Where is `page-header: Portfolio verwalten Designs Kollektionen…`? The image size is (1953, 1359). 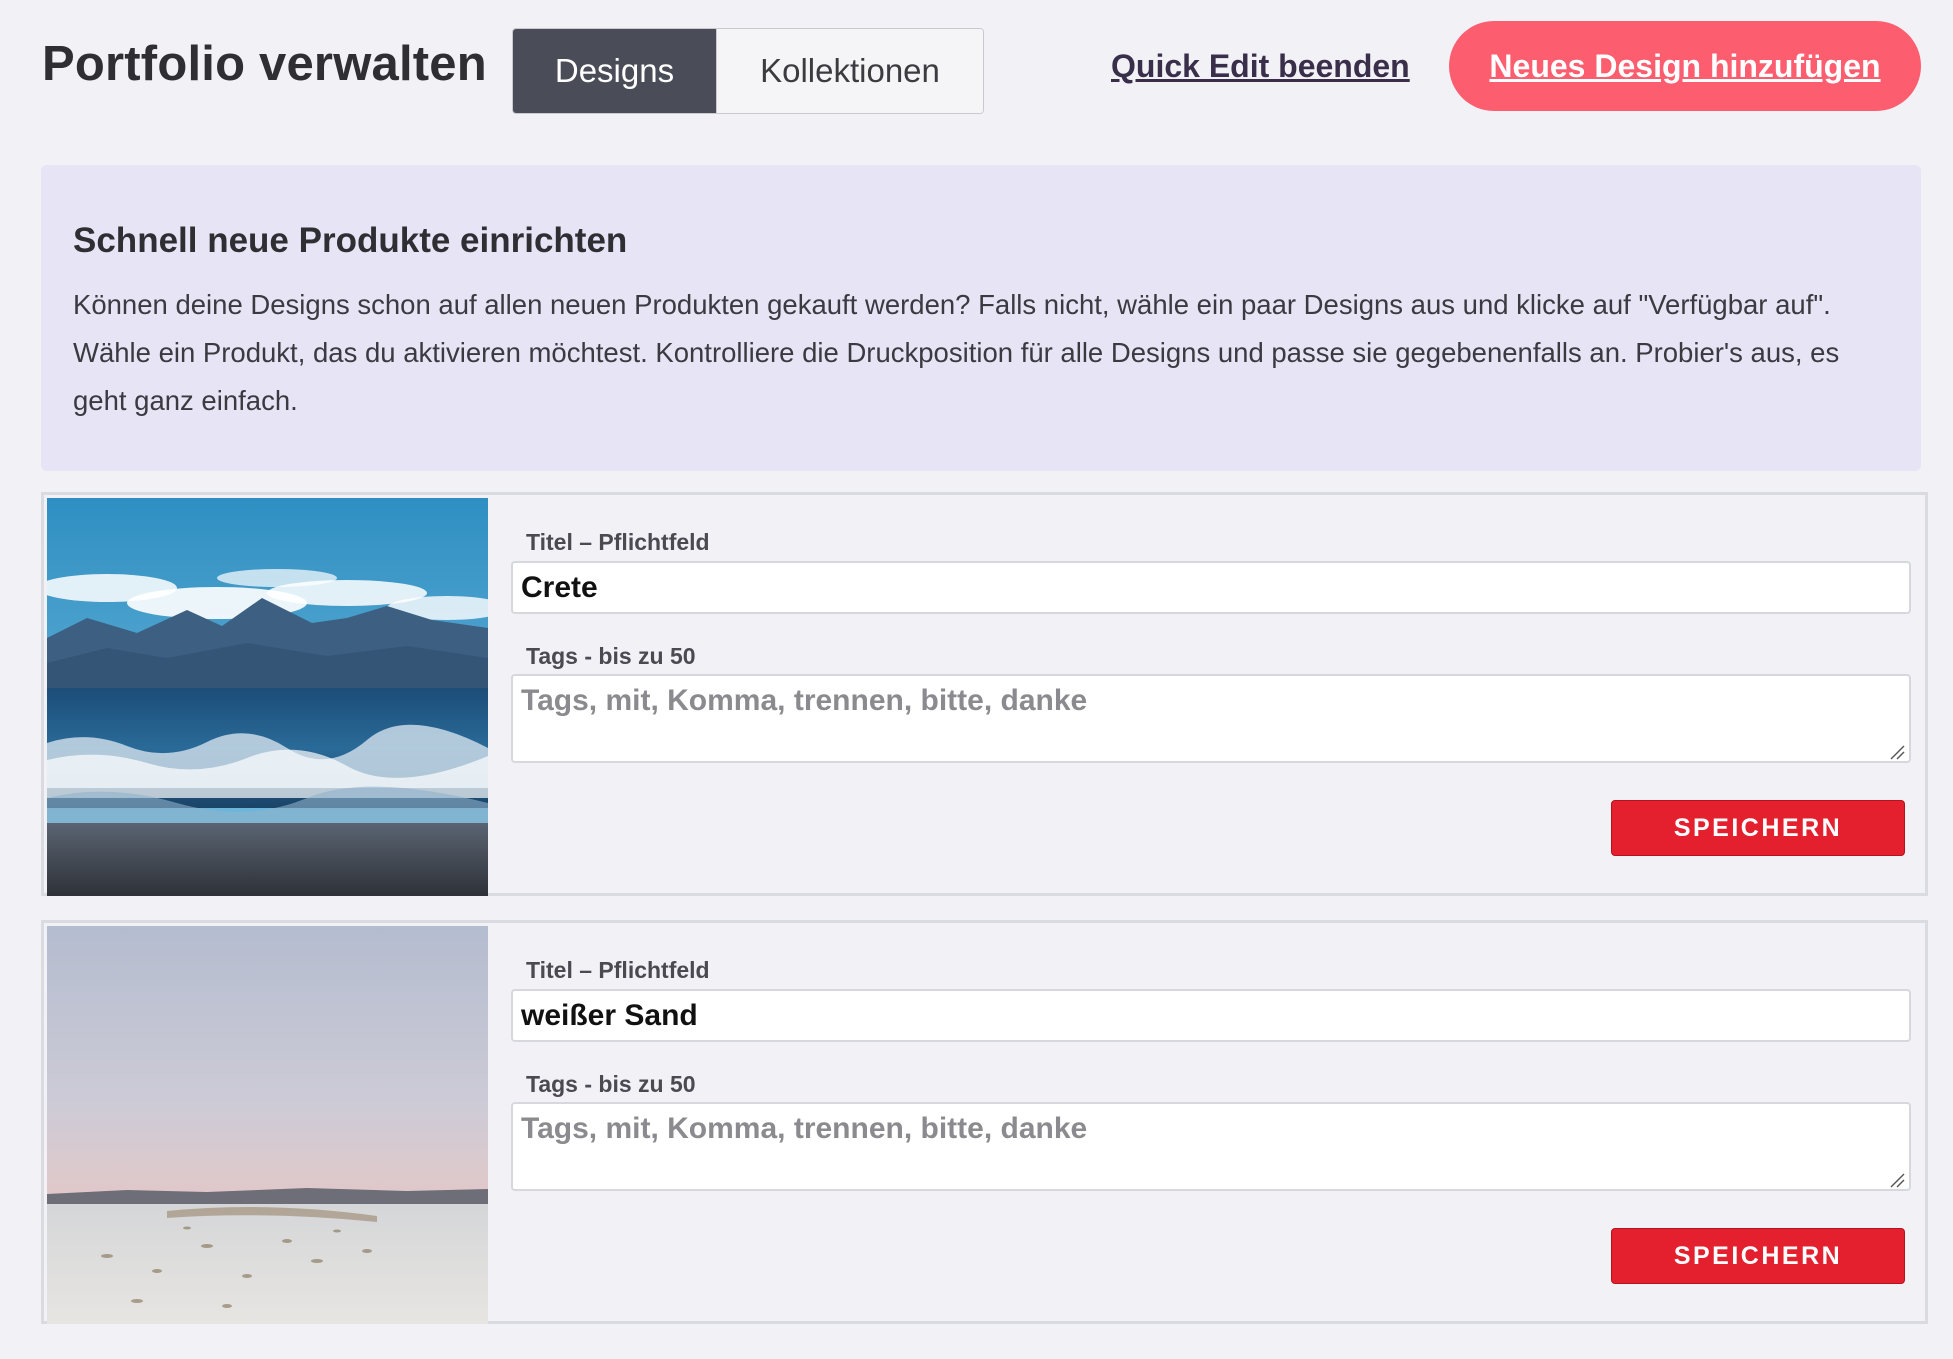 page-header: Portfolio verwalten Designs Kollektionen… is located at coordinates (976, 65).